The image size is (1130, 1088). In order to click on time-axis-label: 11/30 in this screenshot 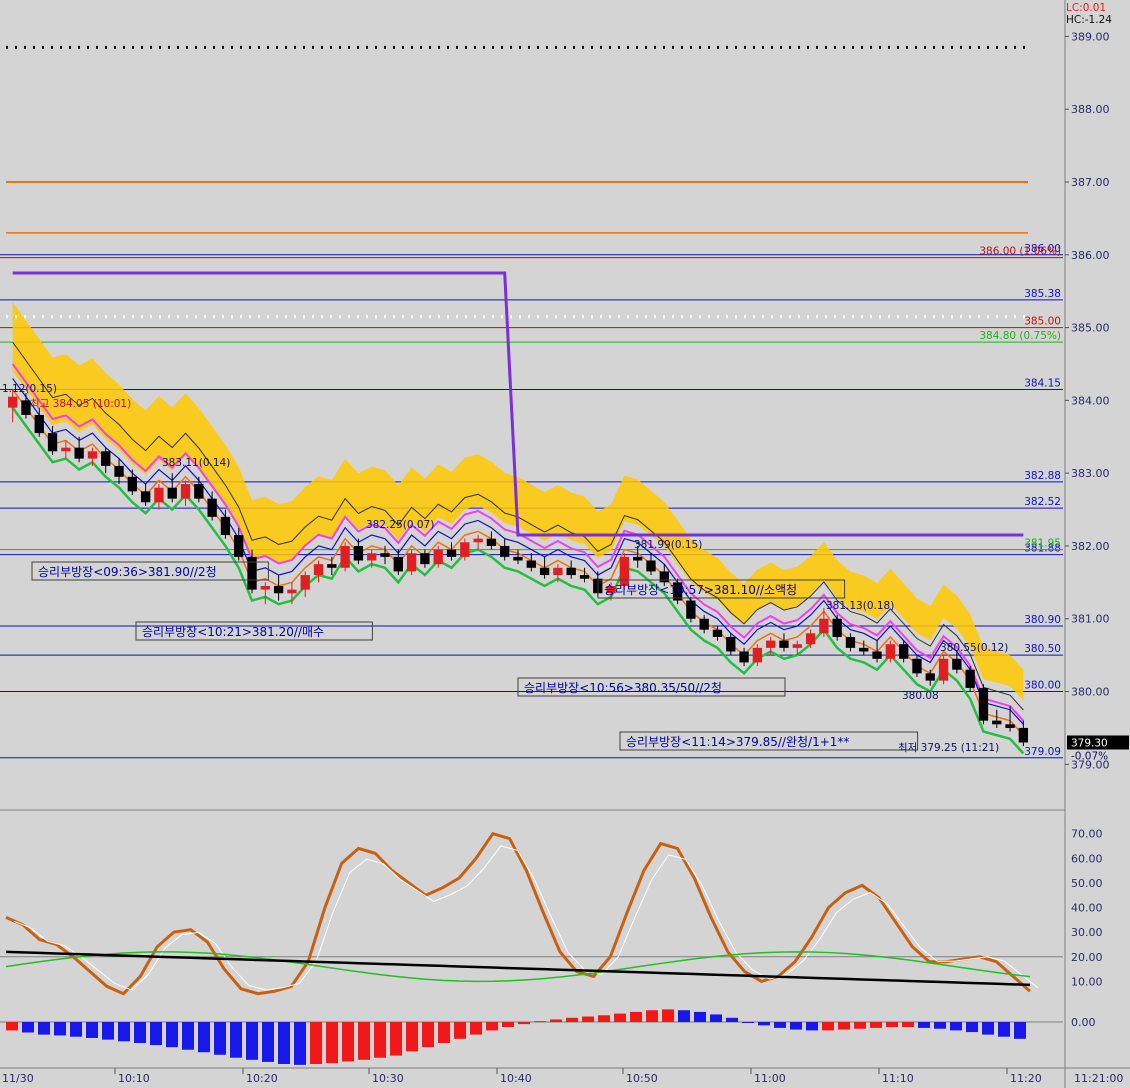, I will do `click(18, 1078)`.